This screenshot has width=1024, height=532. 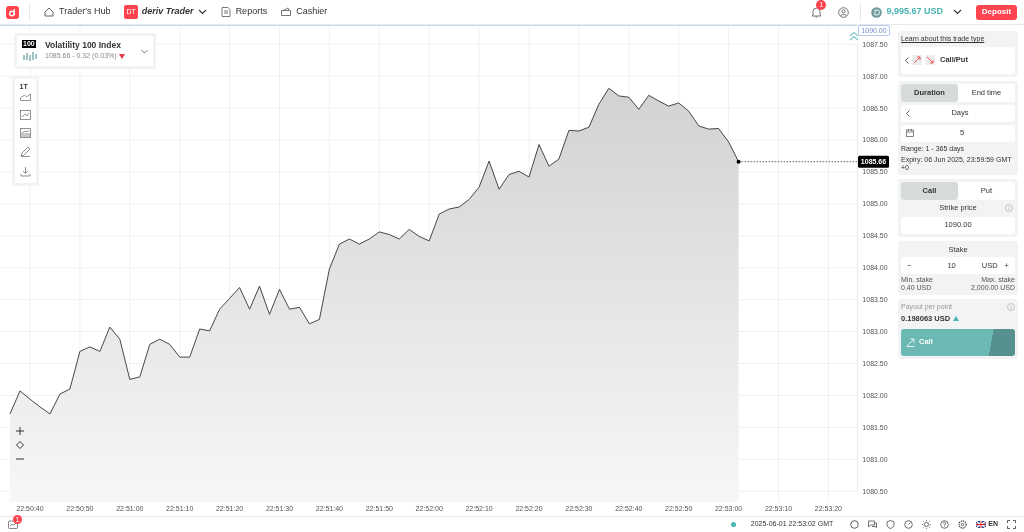 What do you see at coordinates (25, 171) in the screenshot?
I see `download-icon` at bounding box center [25, 171].